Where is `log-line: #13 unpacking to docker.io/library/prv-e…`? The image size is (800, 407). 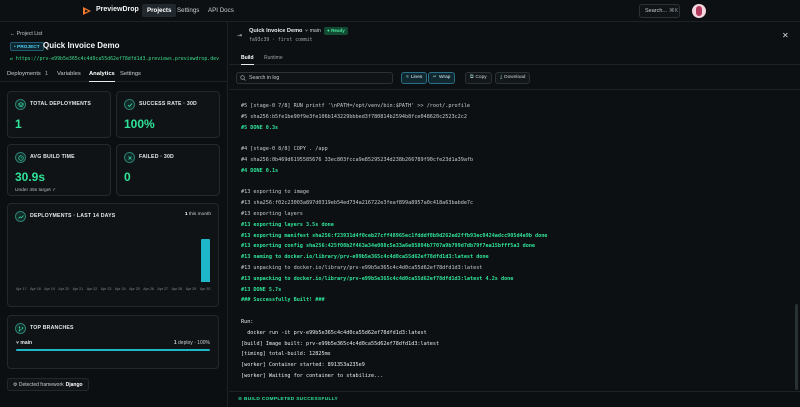
log-line: #13 unpacking to docker.io/library/prv-e… is located at coordinates (362, 267).